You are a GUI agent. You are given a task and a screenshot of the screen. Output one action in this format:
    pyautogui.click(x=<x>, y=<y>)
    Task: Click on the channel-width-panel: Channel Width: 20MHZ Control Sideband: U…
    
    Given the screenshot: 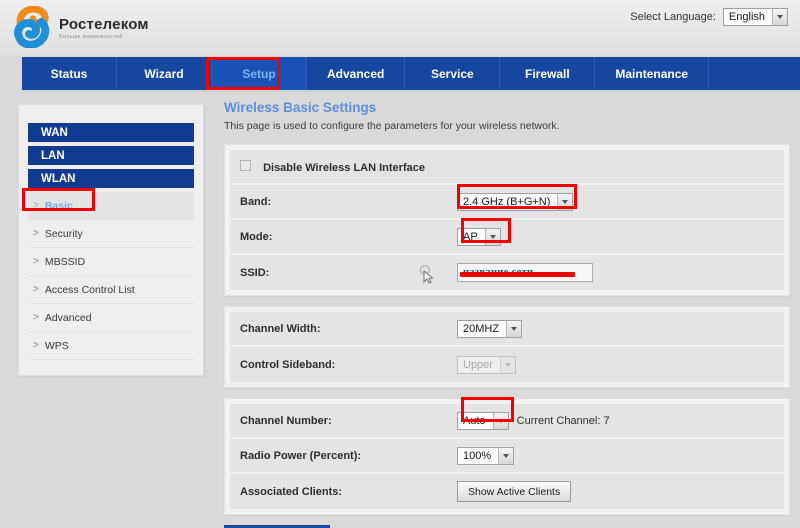 What is the action you would take?
    pyautogui.click(x=507, y=347)
    